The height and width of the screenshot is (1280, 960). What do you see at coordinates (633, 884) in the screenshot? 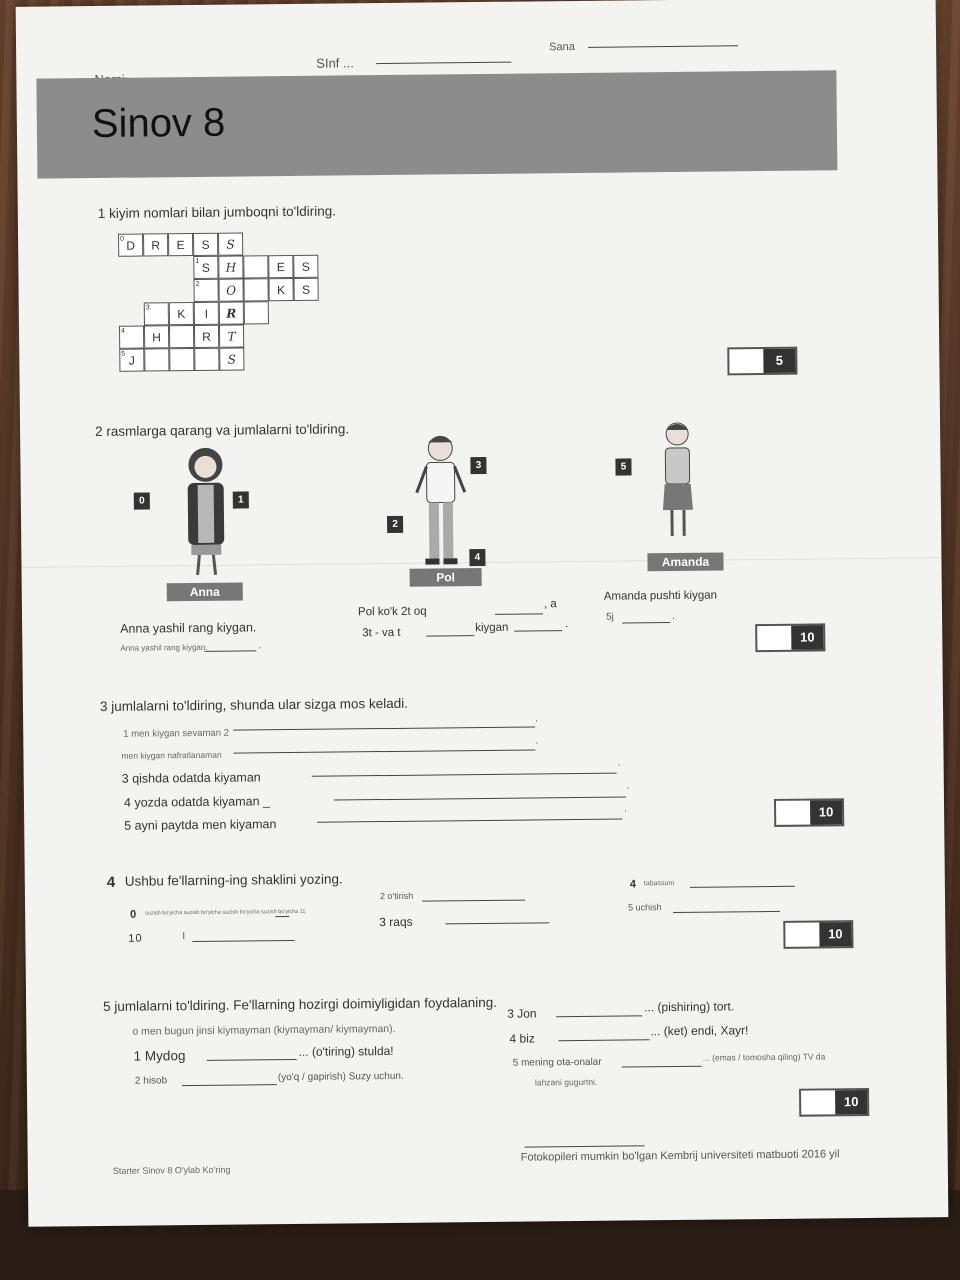
I see `q4-item-4-number: 4` at bounding box center [633, 884].